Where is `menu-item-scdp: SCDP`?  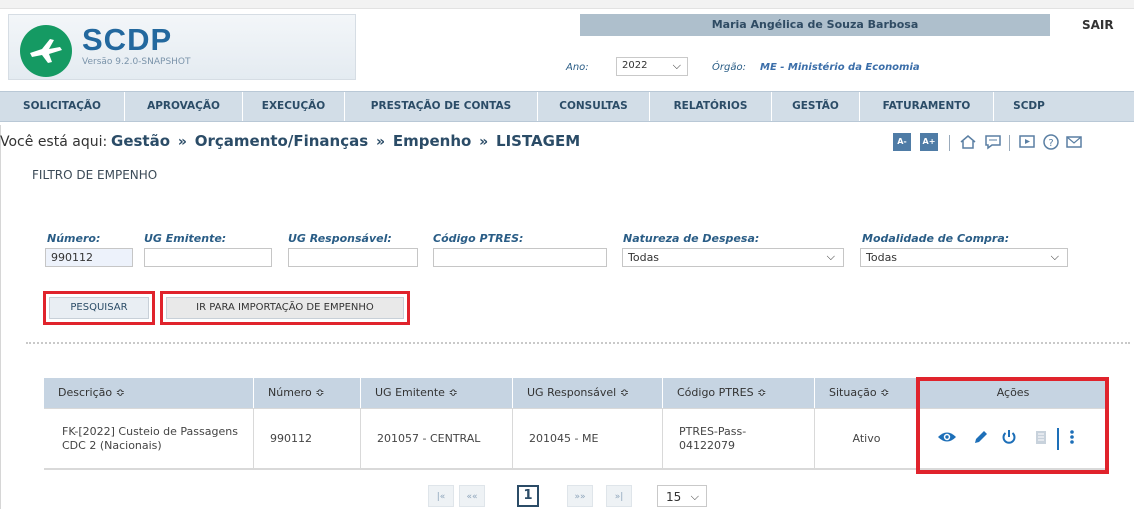 menu-item-scdp: SCDP is located at coordinates (1029, 106).